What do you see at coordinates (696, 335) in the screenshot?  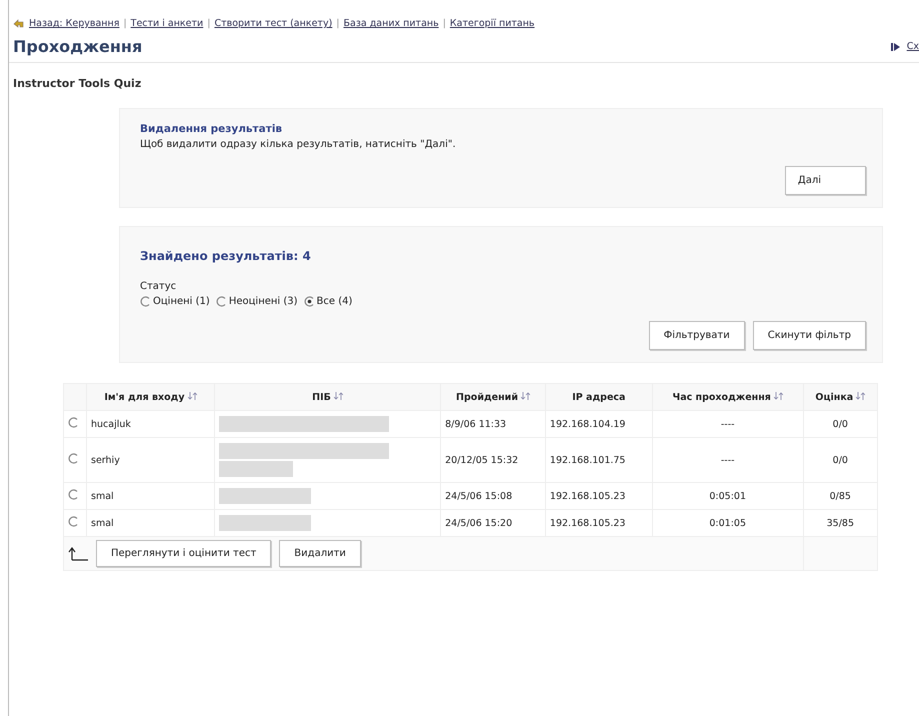 I see `filter-button: Фільтрувати` at bounding box center [696, 335].